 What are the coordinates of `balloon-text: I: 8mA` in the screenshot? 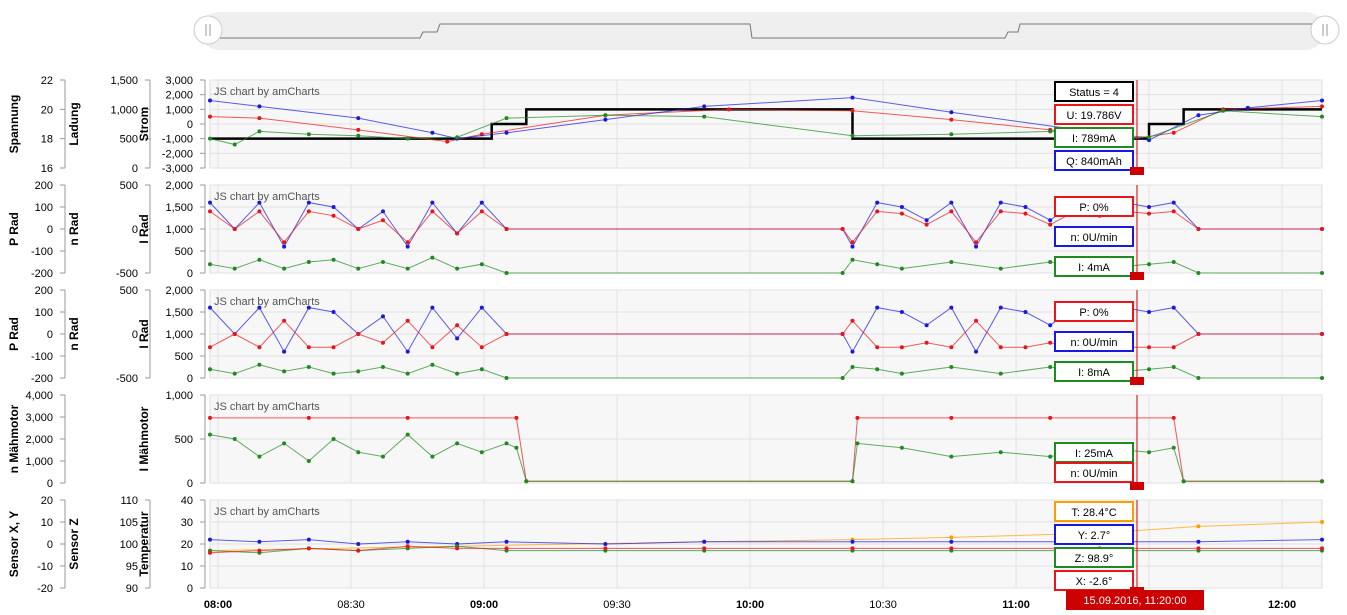 It's located at (1094, 373).